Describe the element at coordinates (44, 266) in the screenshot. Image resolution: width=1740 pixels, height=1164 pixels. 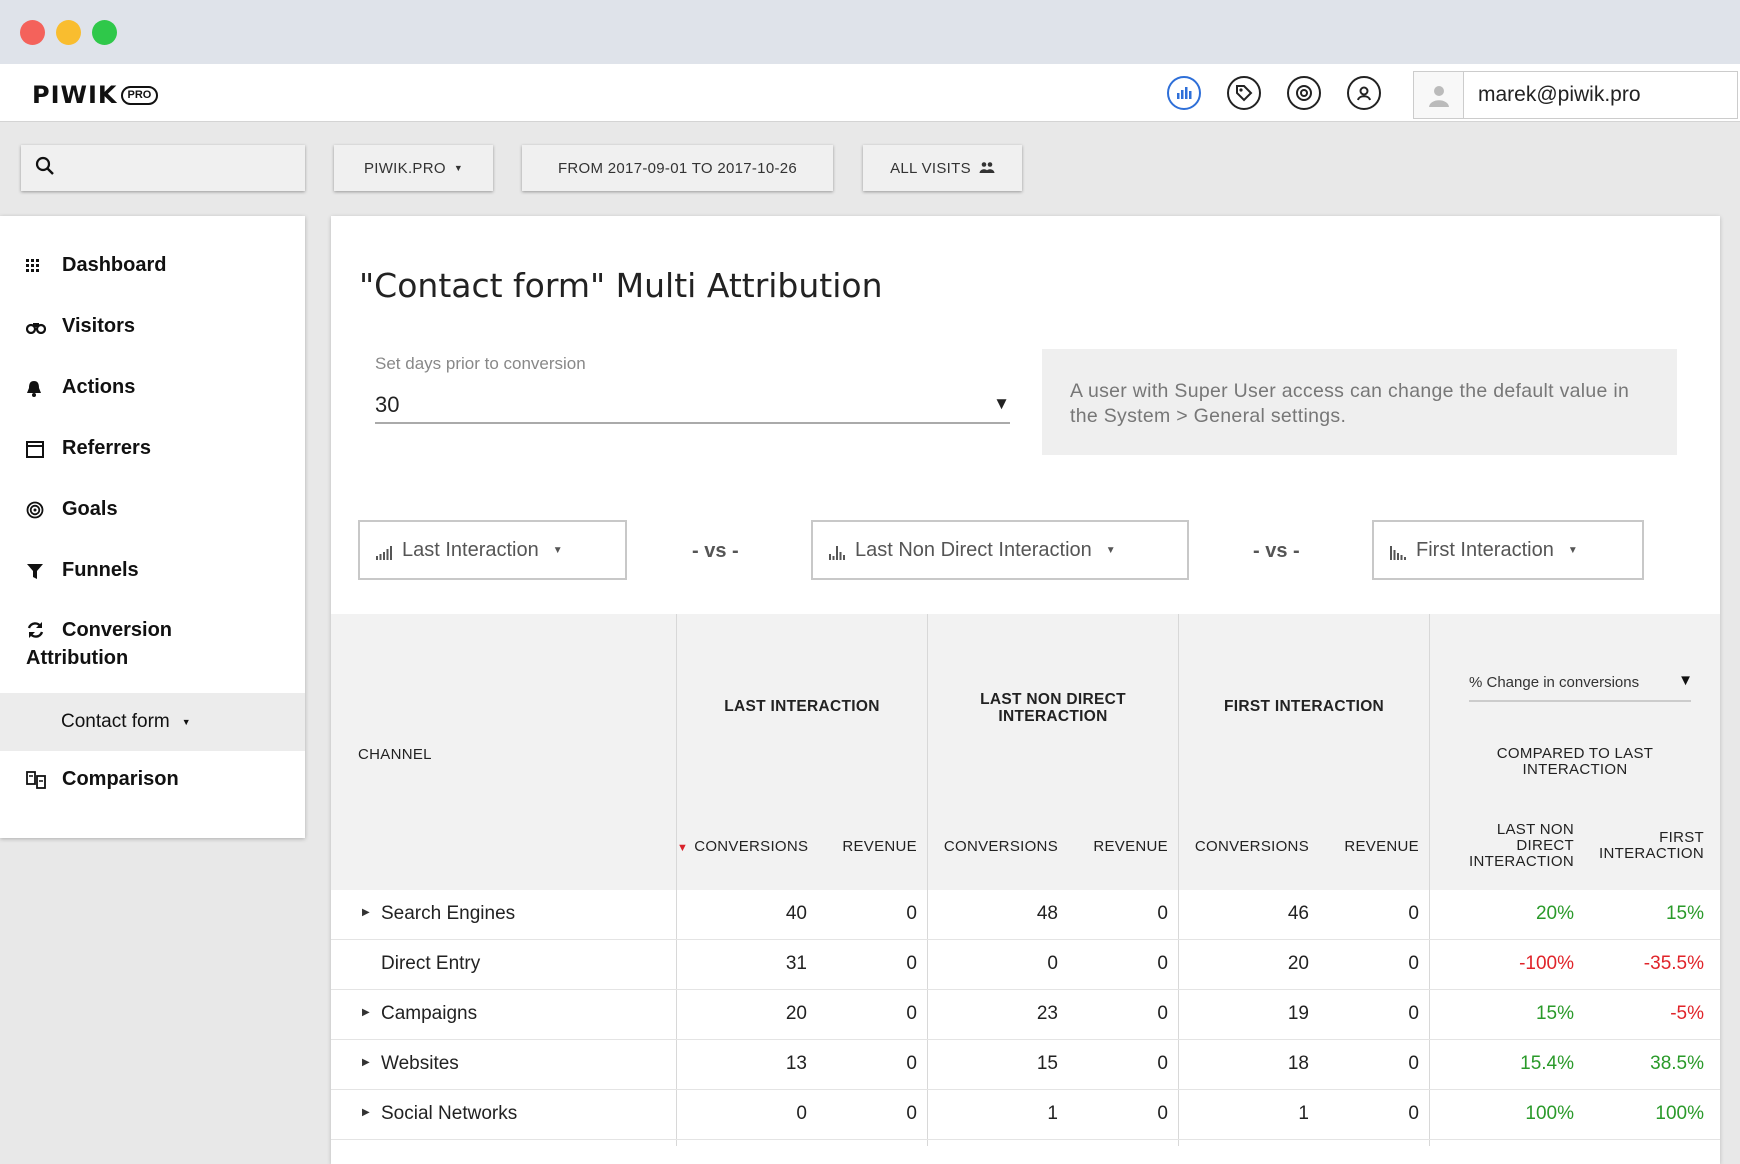
I see `grid-icon` at that location.